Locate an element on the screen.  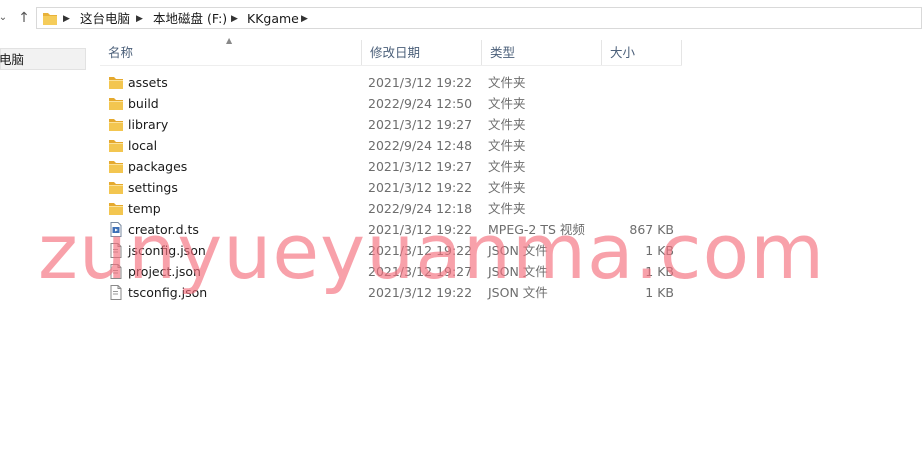
file-name: settings is located at coordinates (153, 187).